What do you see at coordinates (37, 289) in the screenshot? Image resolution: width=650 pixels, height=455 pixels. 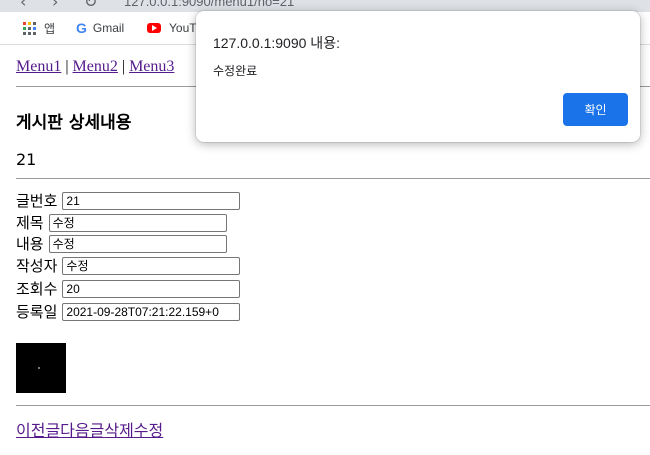 I see `field-label: 조회수` at bounding box center [37, 289].